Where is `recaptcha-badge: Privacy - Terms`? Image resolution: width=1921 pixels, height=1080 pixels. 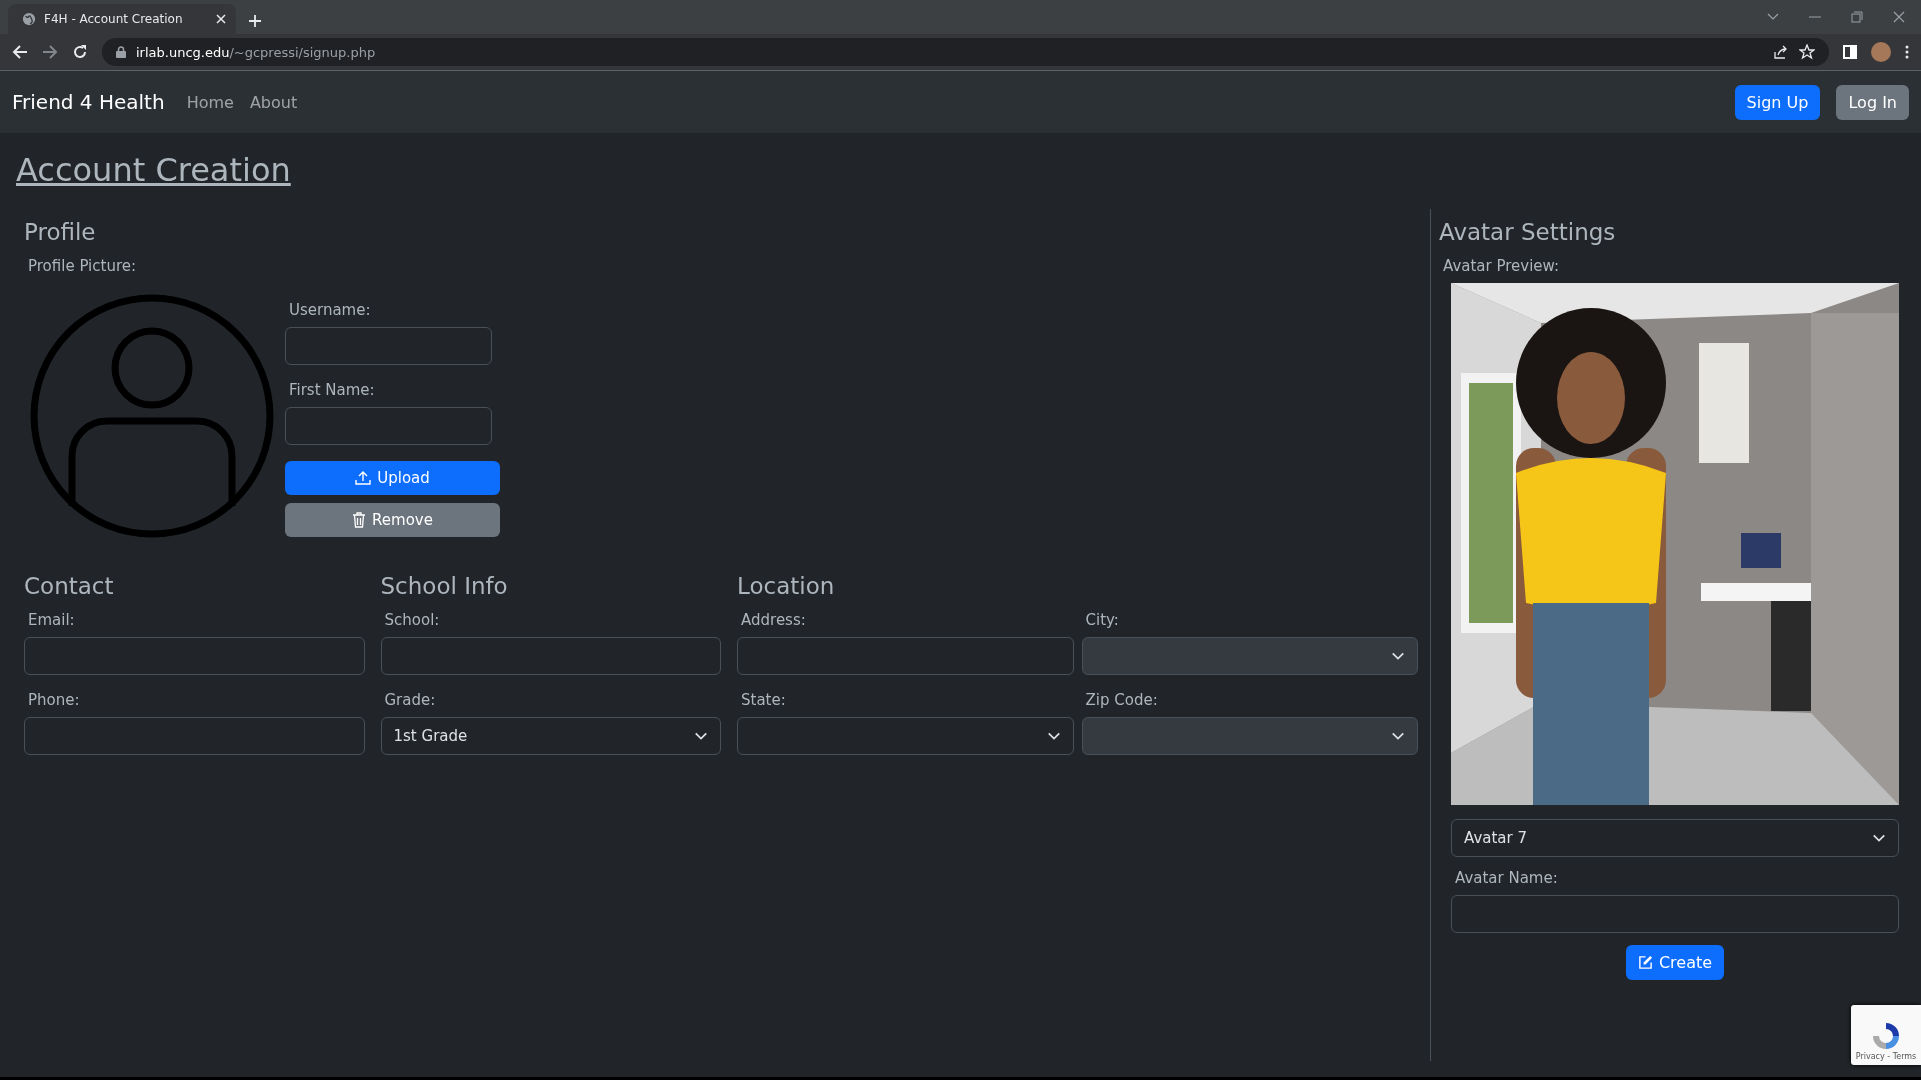 recaptcha-badge: Privacy - Terms is located at coordinates (1886, 1035).